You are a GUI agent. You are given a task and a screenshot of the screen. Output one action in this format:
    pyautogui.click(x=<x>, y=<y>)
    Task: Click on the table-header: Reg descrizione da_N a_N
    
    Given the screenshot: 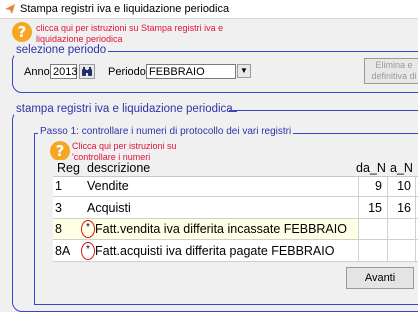 What is the action you would take?
    pyautogui.click(x=235, y=168)
    